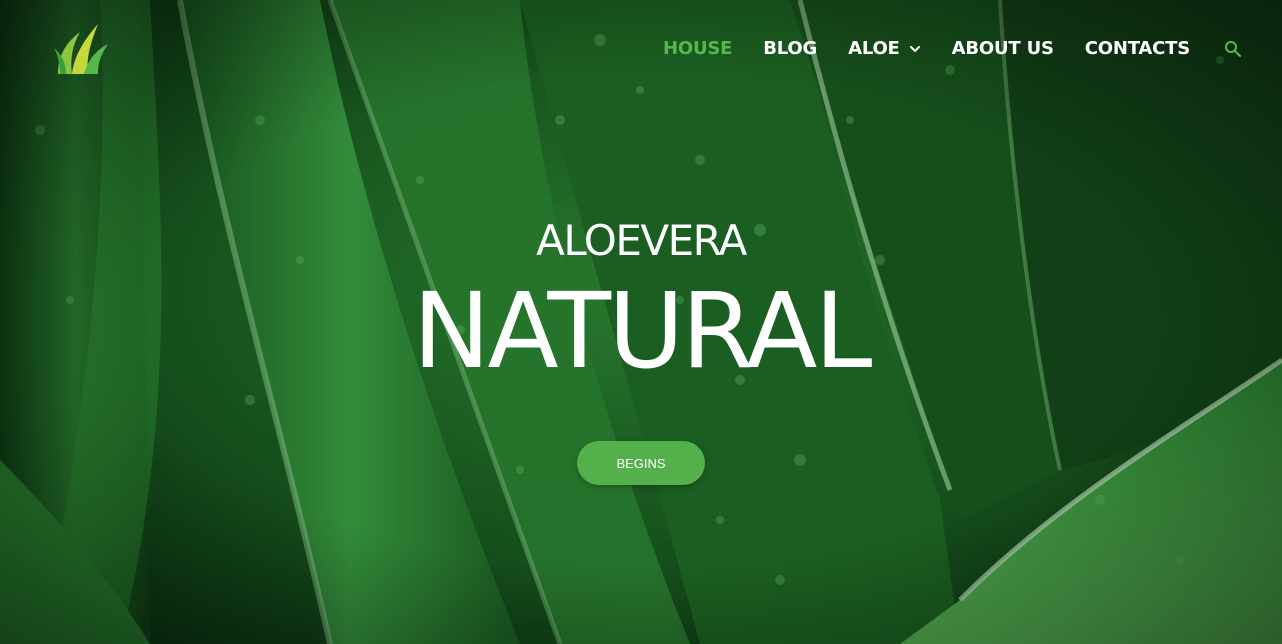 The height and width of the screenshot is (644, 1282). I want to click on nav-item-blog: BLOG, so click(790, 48).